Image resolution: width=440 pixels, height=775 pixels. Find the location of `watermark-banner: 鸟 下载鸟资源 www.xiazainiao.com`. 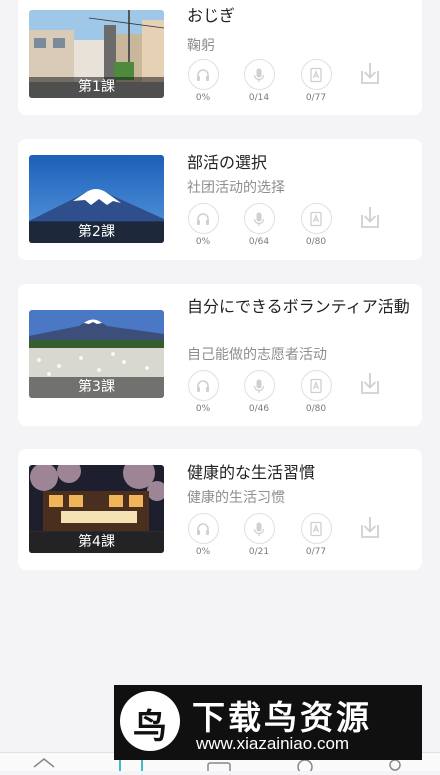

watermark-banner: 鸟 下载鸟资源 www.xiazainiao.com is located at coordinates (268, 722).